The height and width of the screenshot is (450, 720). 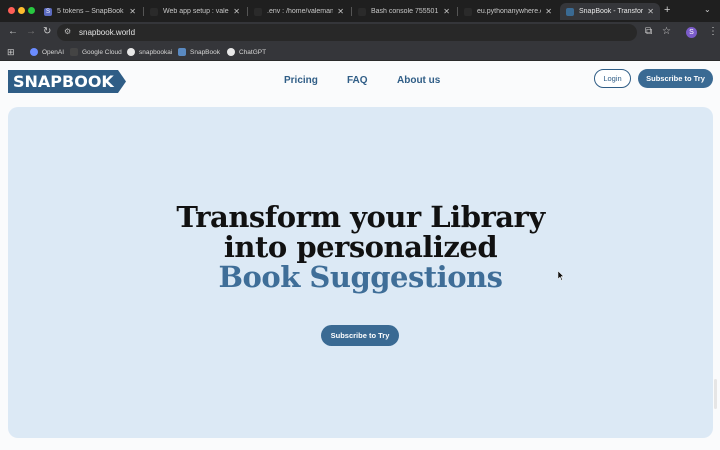 I want to click on reload-icon: ↻, so click(x=47, y=32).